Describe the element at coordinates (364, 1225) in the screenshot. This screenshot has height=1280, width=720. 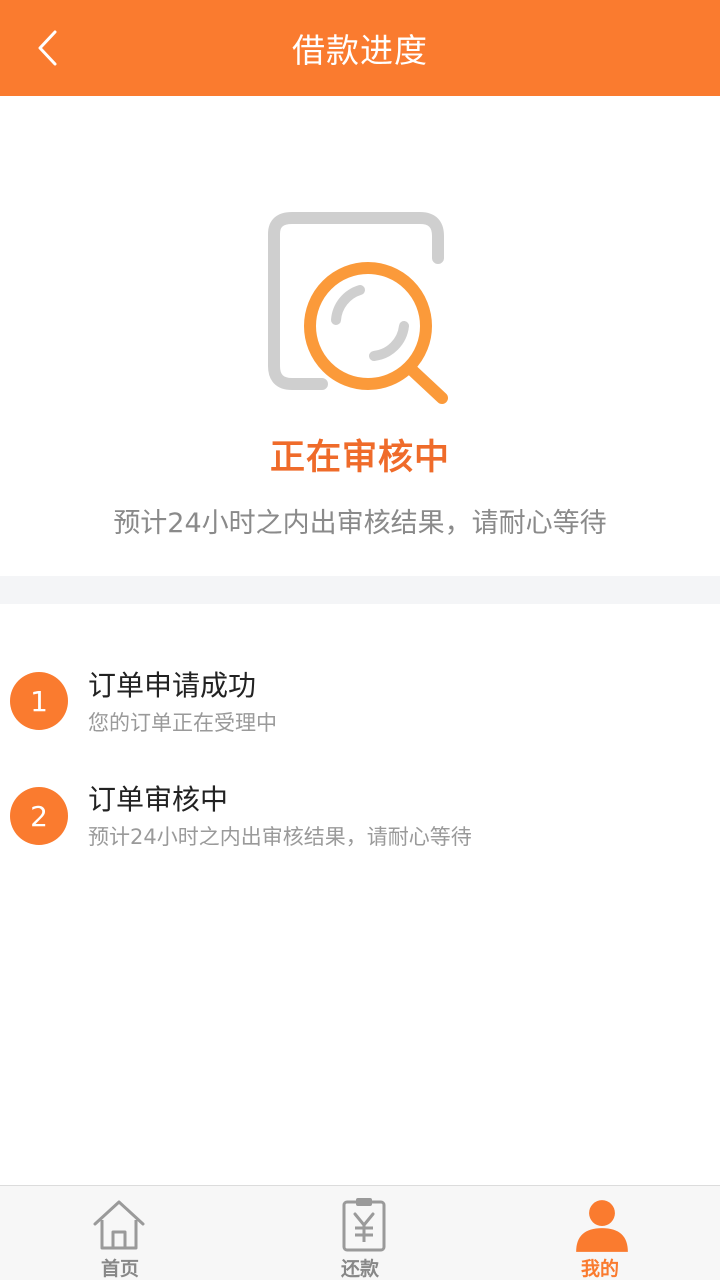
I see `repayment-icon` at that location.